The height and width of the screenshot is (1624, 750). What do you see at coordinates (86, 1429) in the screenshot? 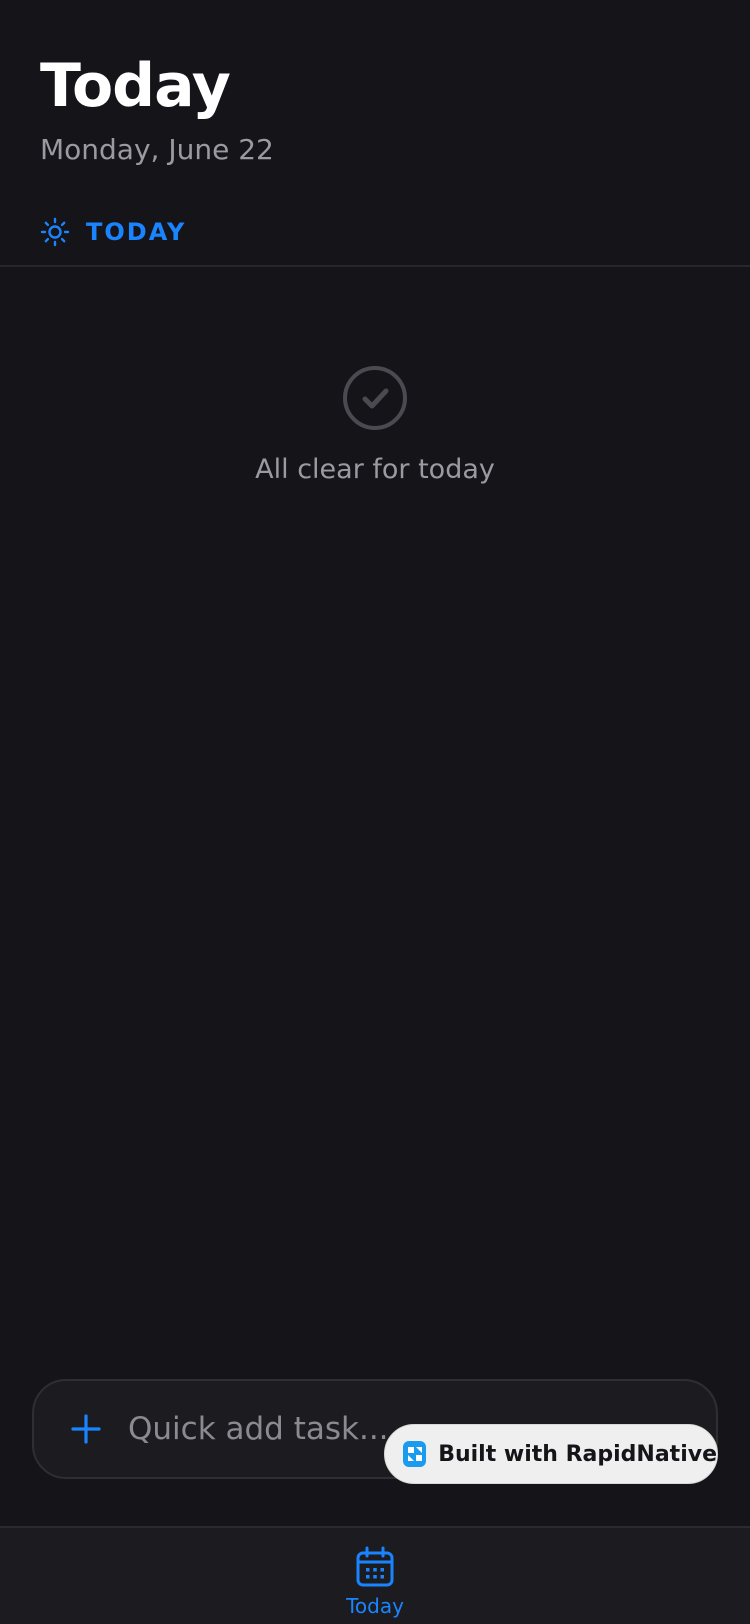
I see `plus-icon` at bounding box center [86, 1429].